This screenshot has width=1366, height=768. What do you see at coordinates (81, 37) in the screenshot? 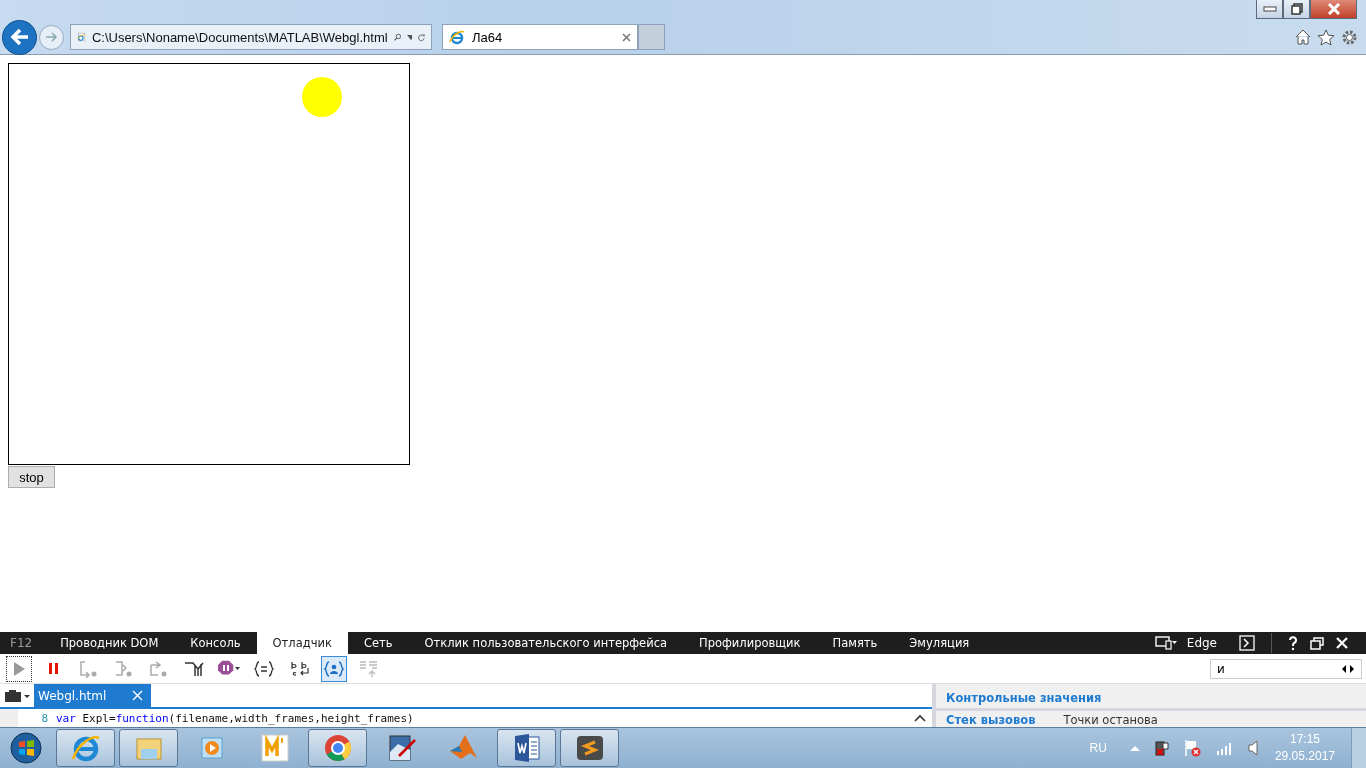
I see `page-icon` at bounding box center [81, 37].